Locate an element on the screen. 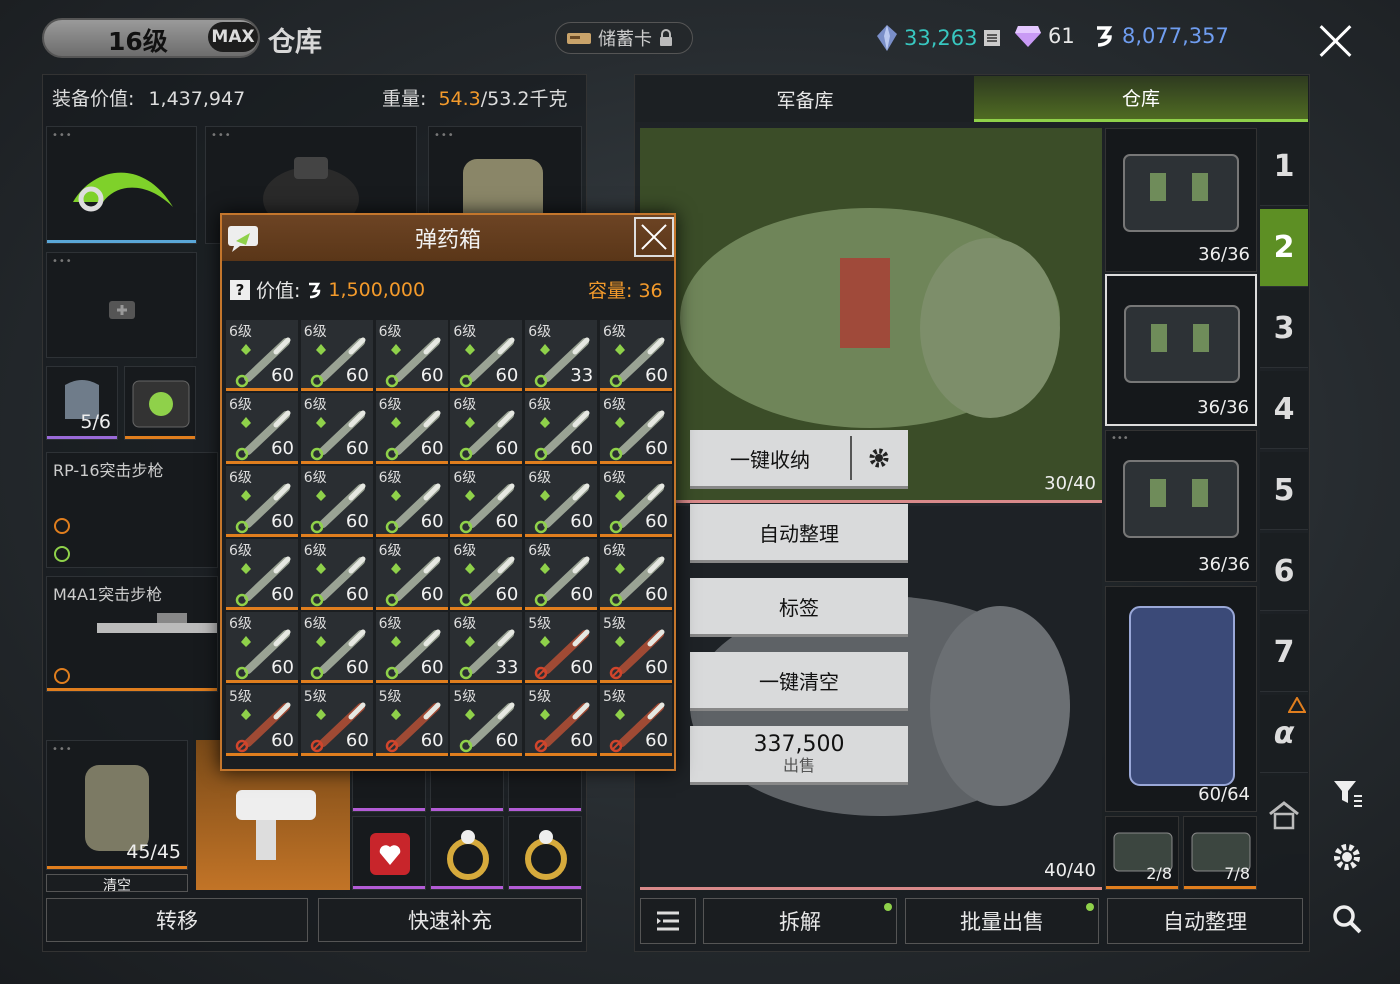 The height and width of the screenshot is (984, 1400). coin-icon is located at coordinates (1105, 36).